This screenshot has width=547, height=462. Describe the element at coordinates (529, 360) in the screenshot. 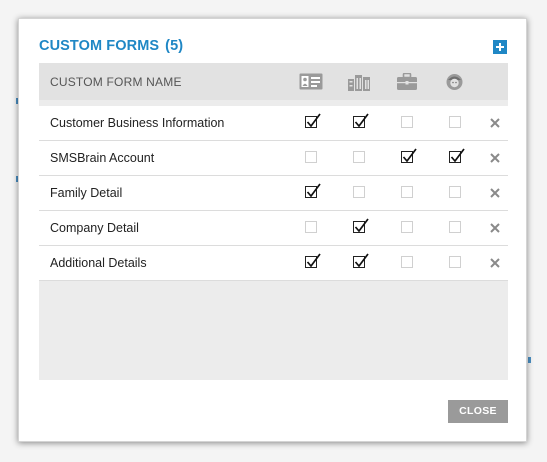

I see `background-fragment` at that location.